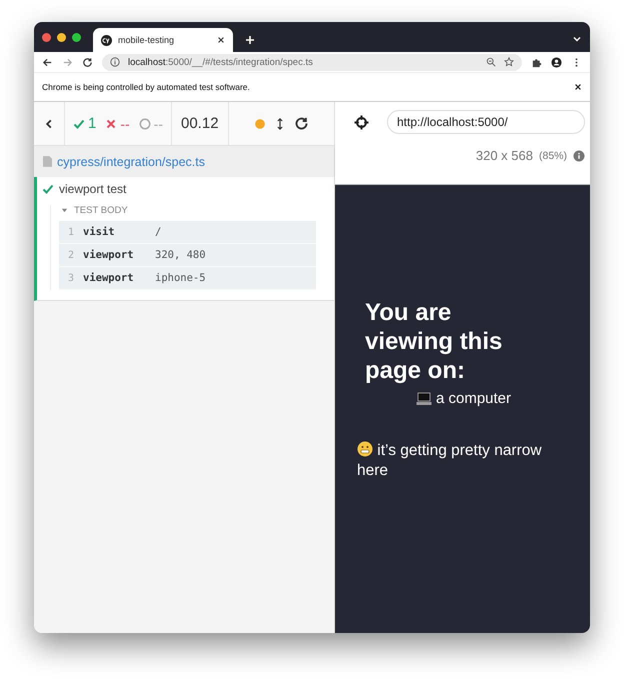 This screenshot has height=679, width=624. What do you see at coordinates (64, 210) in the screenshot?
I see `caret-icon` at bounding box center [64, 210].